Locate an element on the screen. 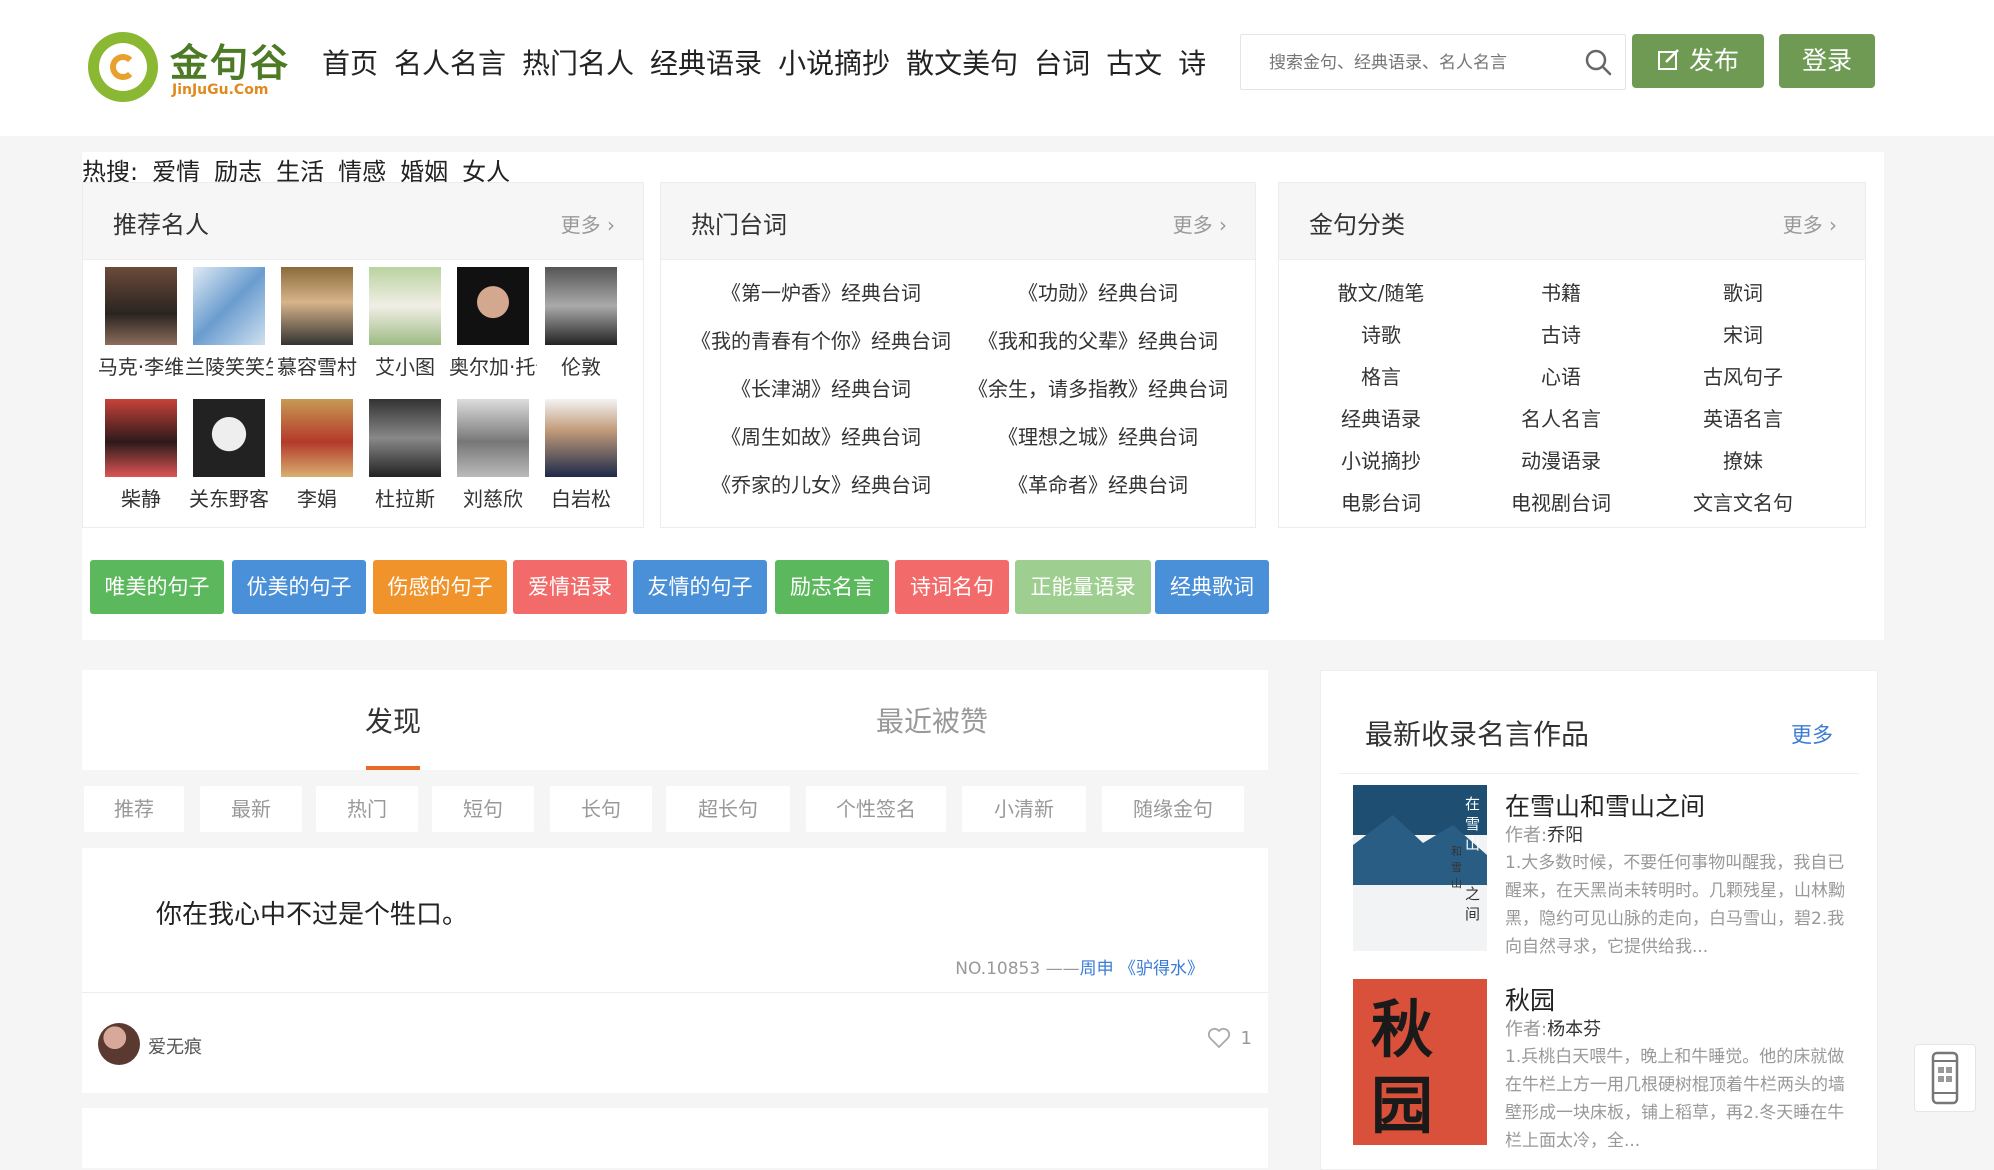 The width and height of the screenshot is (1994, 1170). tab-recently-liked: 最近被赞 is located at coordinates (932, 720).